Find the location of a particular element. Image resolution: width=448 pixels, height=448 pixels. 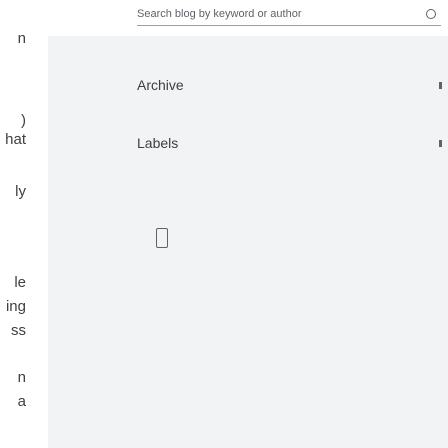

blog-search: Search blog by keyword or author is located at coordinates (248, 18).